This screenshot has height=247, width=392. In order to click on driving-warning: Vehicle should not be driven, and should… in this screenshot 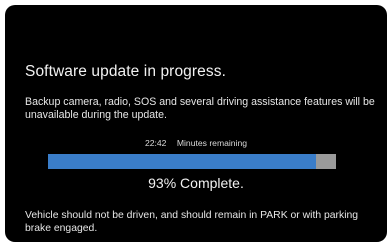, I will do `click(192, 222)`.